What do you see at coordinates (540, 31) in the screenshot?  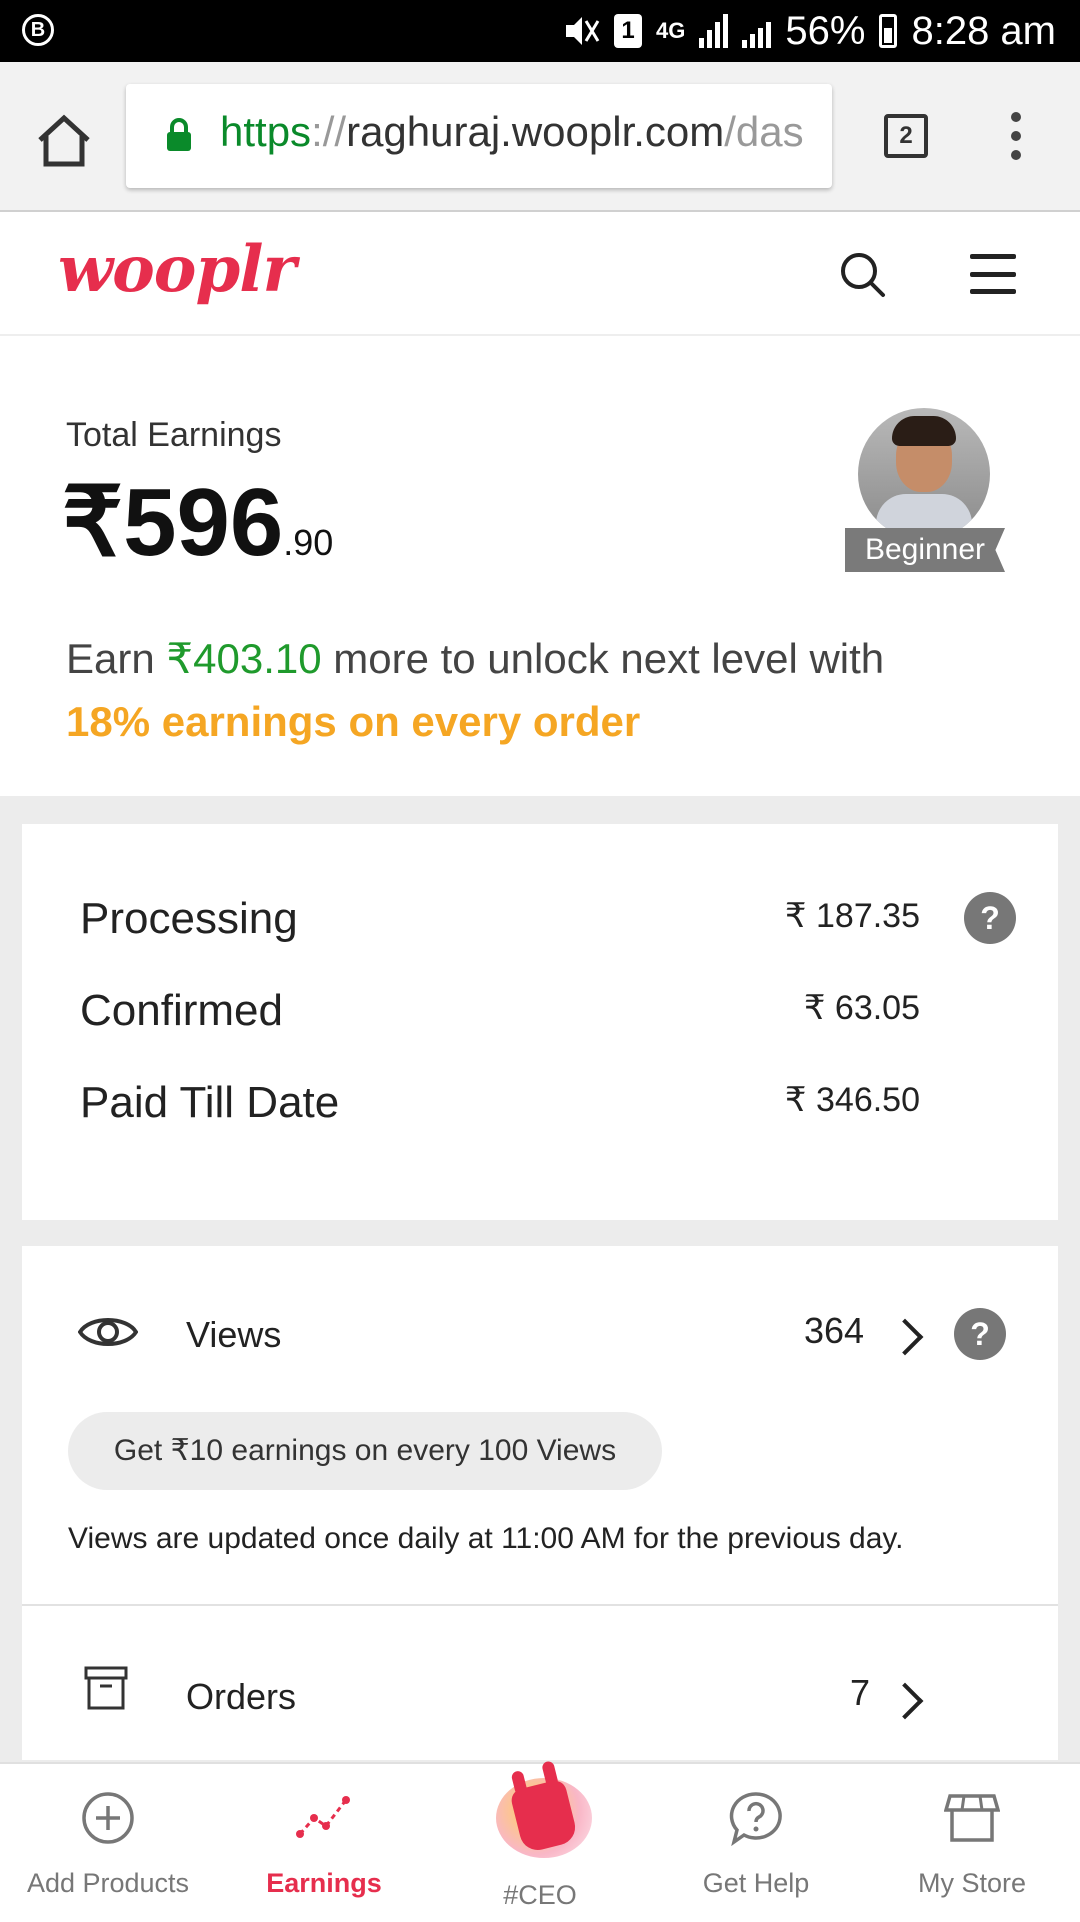 I see `status-bar: B 1 4G 56% 8:28 am` at bounding box center [540, 31].